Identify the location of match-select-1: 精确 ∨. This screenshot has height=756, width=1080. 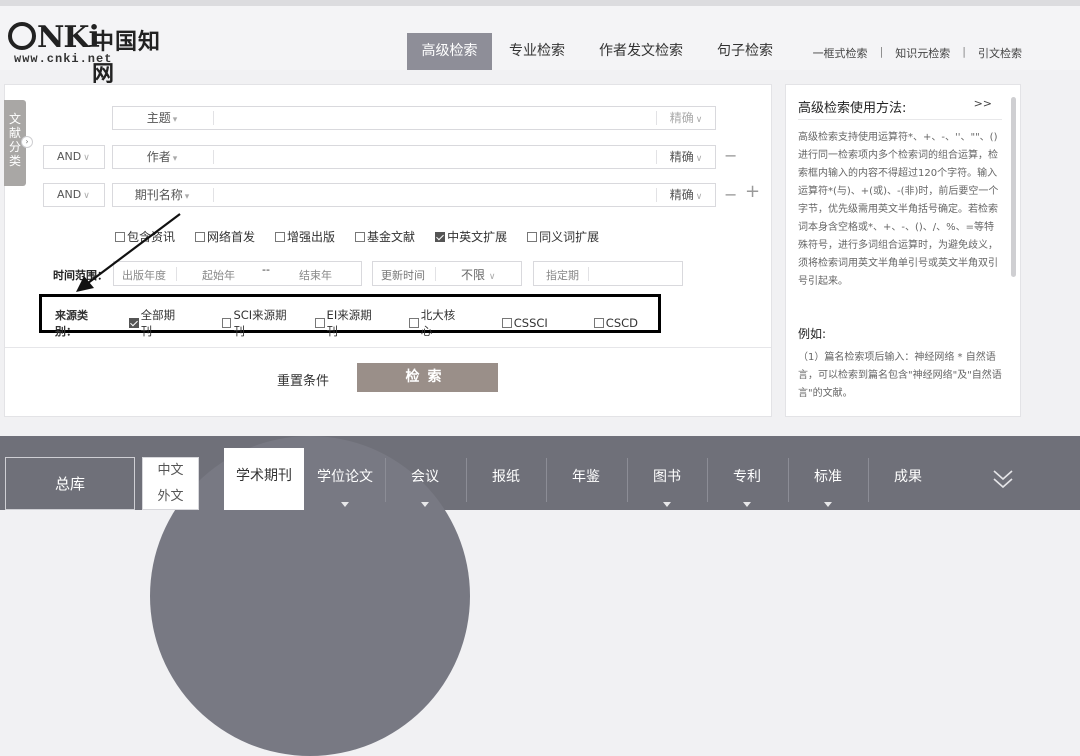
(686, 118).